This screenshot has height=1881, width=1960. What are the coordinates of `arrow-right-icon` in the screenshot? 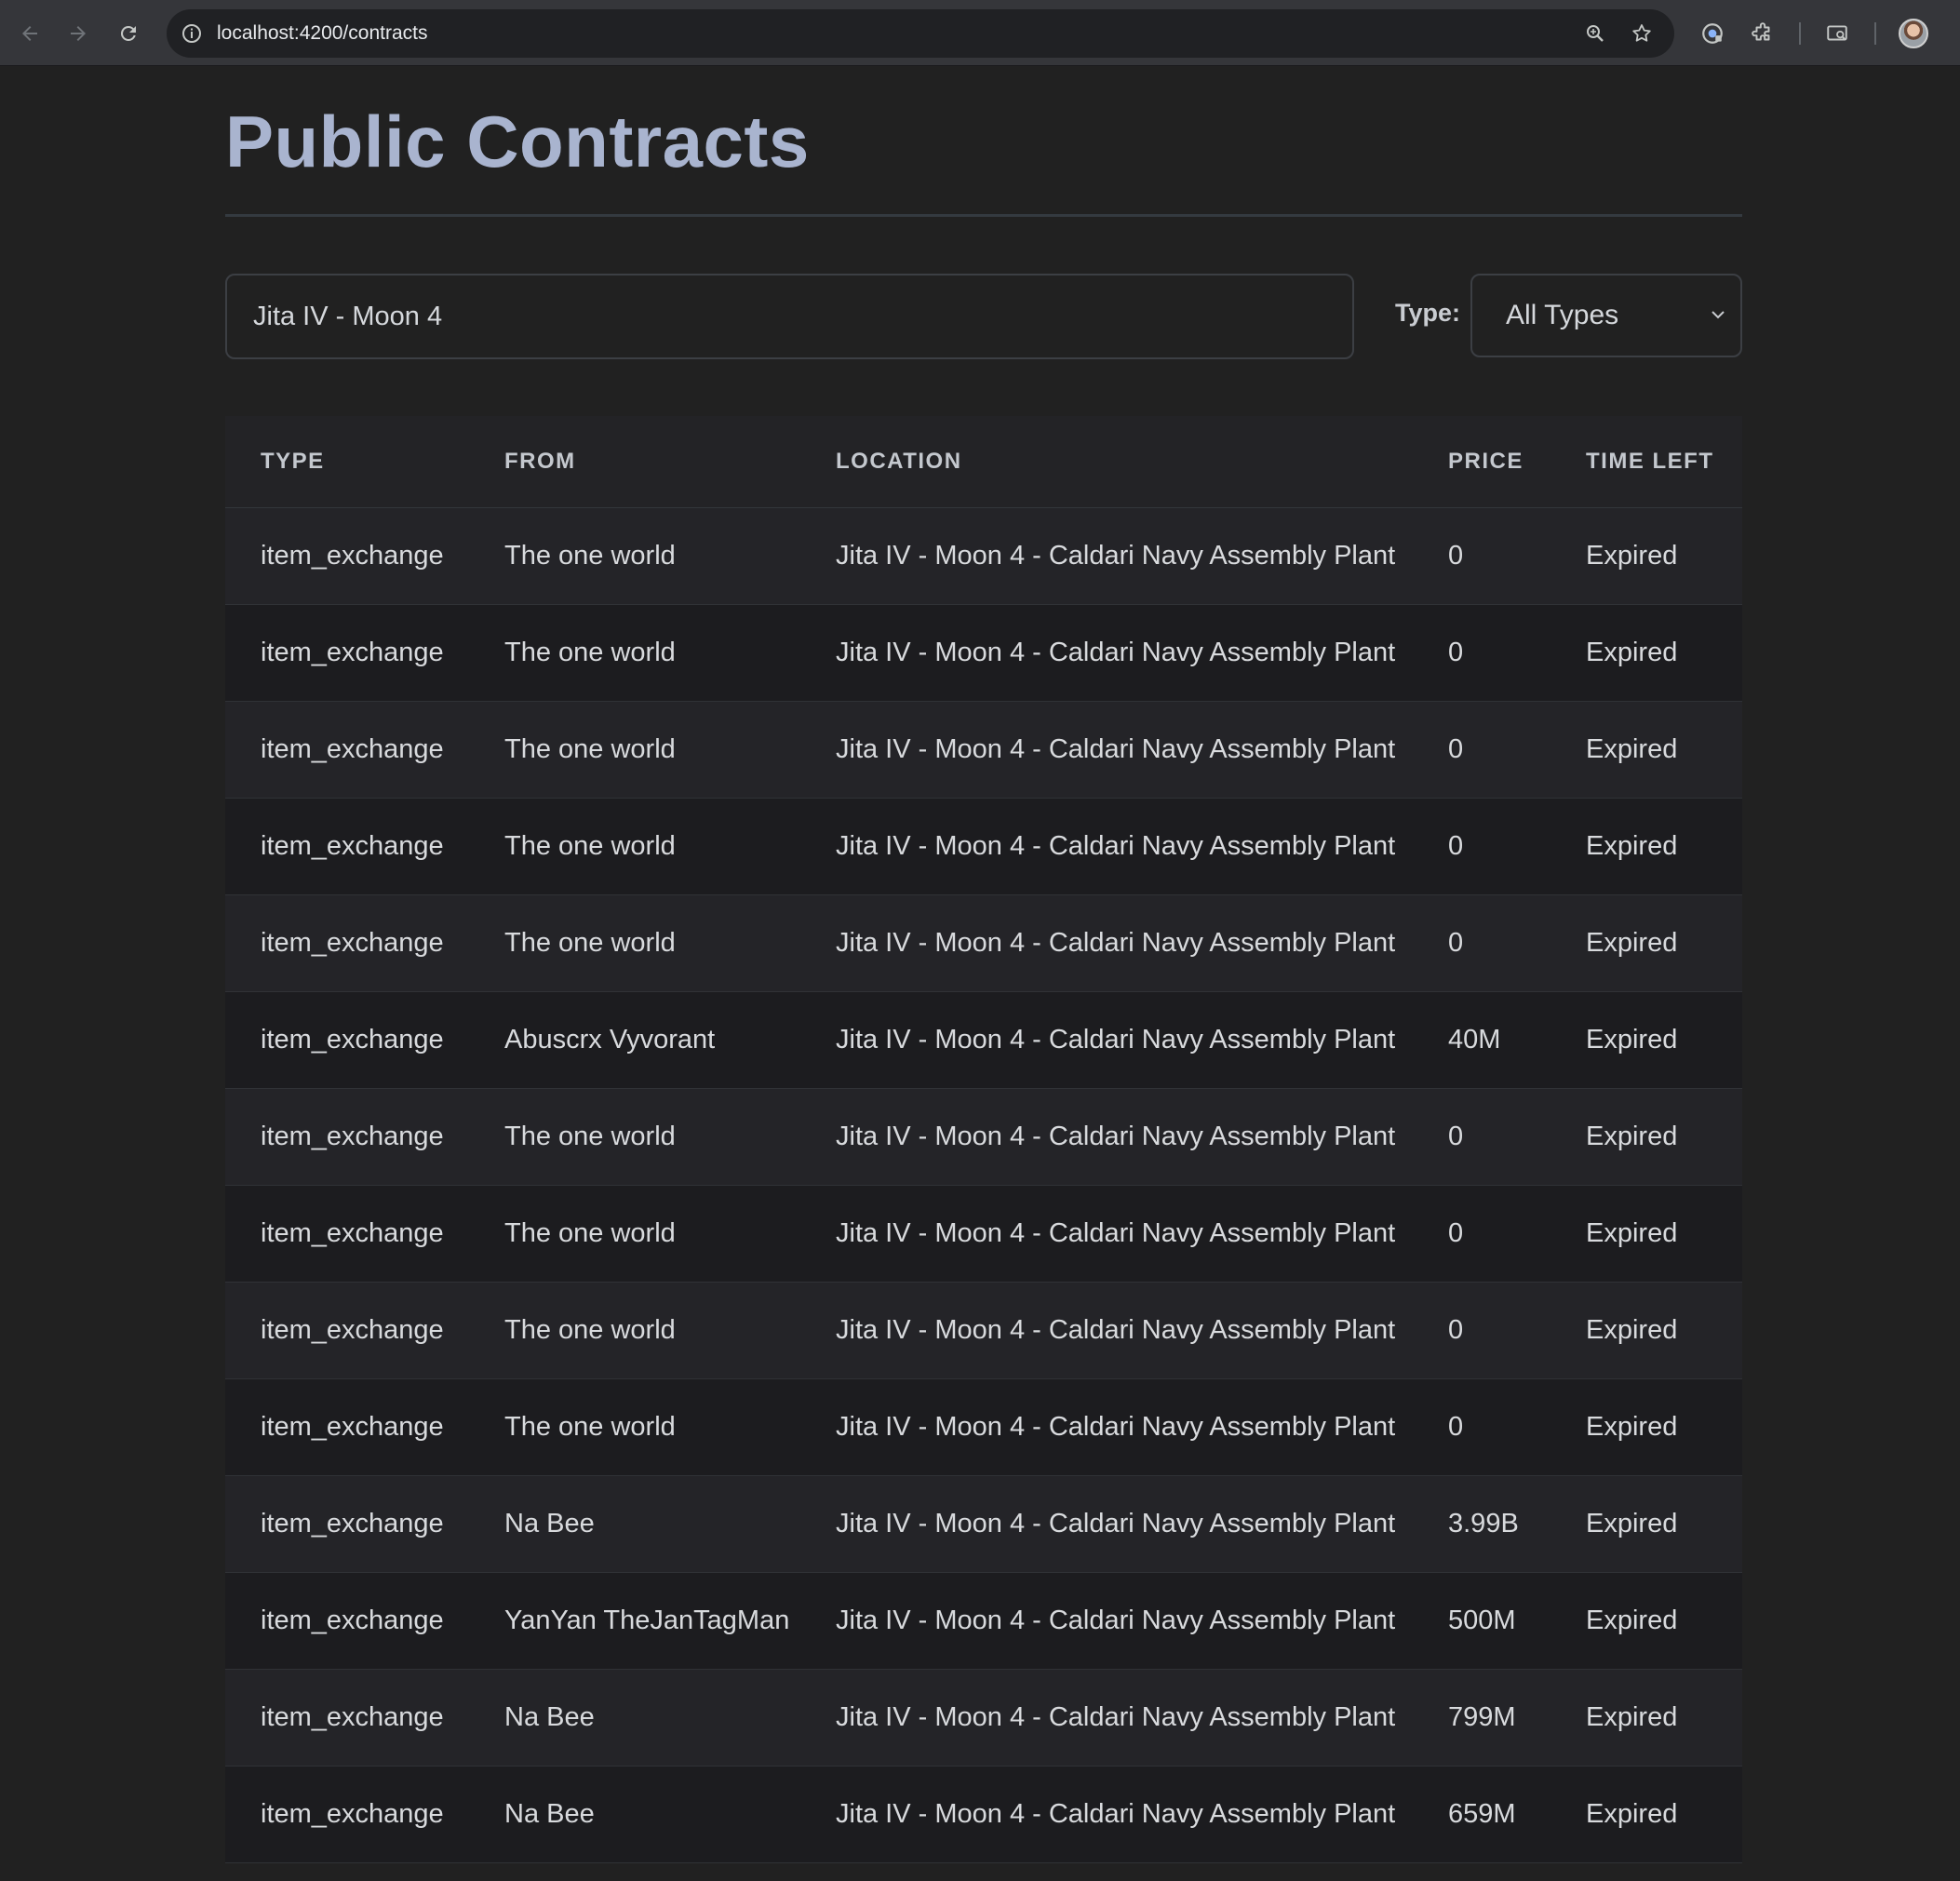 It's located at (78, 33).